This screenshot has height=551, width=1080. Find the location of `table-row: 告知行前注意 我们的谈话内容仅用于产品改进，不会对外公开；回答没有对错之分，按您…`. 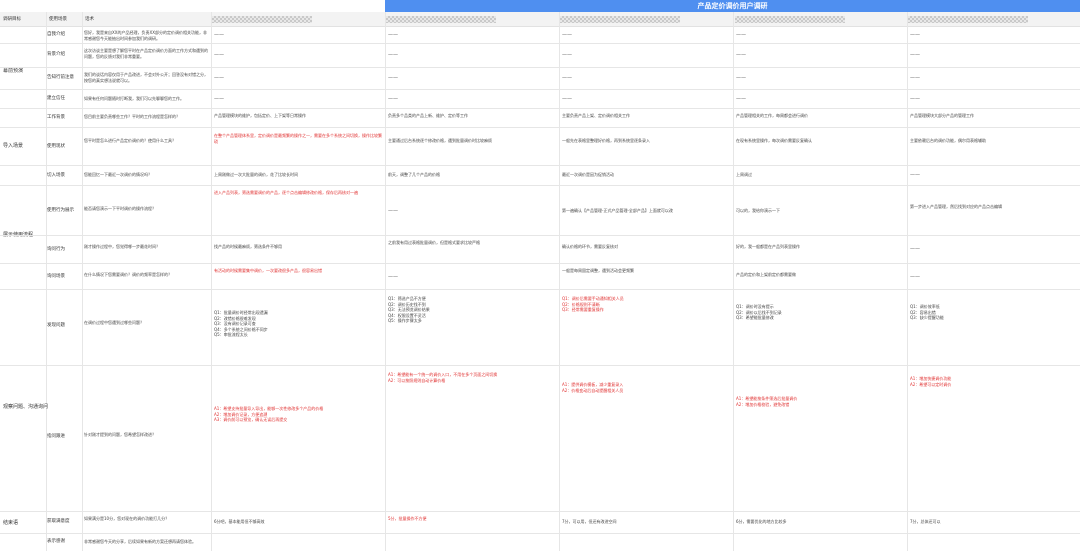

table-row: 告知行前注意 我们的谈话内容仅用于产品改进，不会对外公开；回答没有对错之分，按您… is located at coordinates (540, 79).